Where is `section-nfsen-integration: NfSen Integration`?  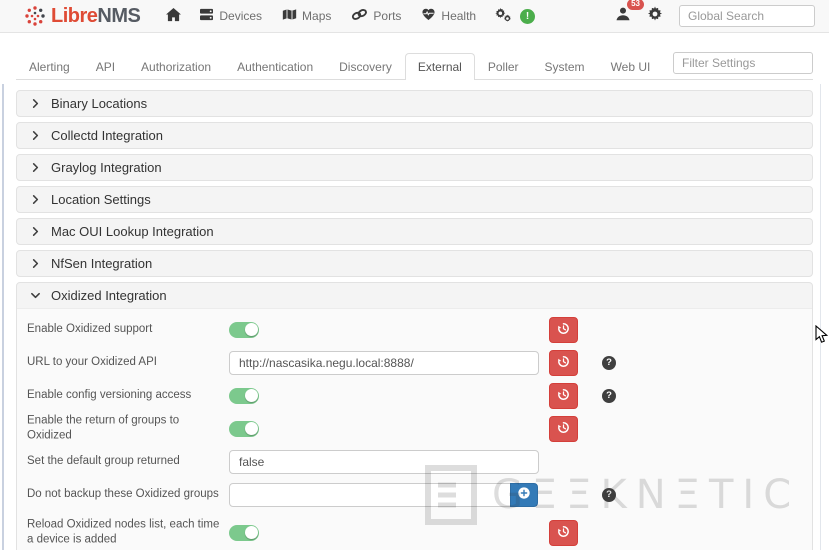 section-nfsen-integration: NfSen Integration is located at coordinates (414, 263).